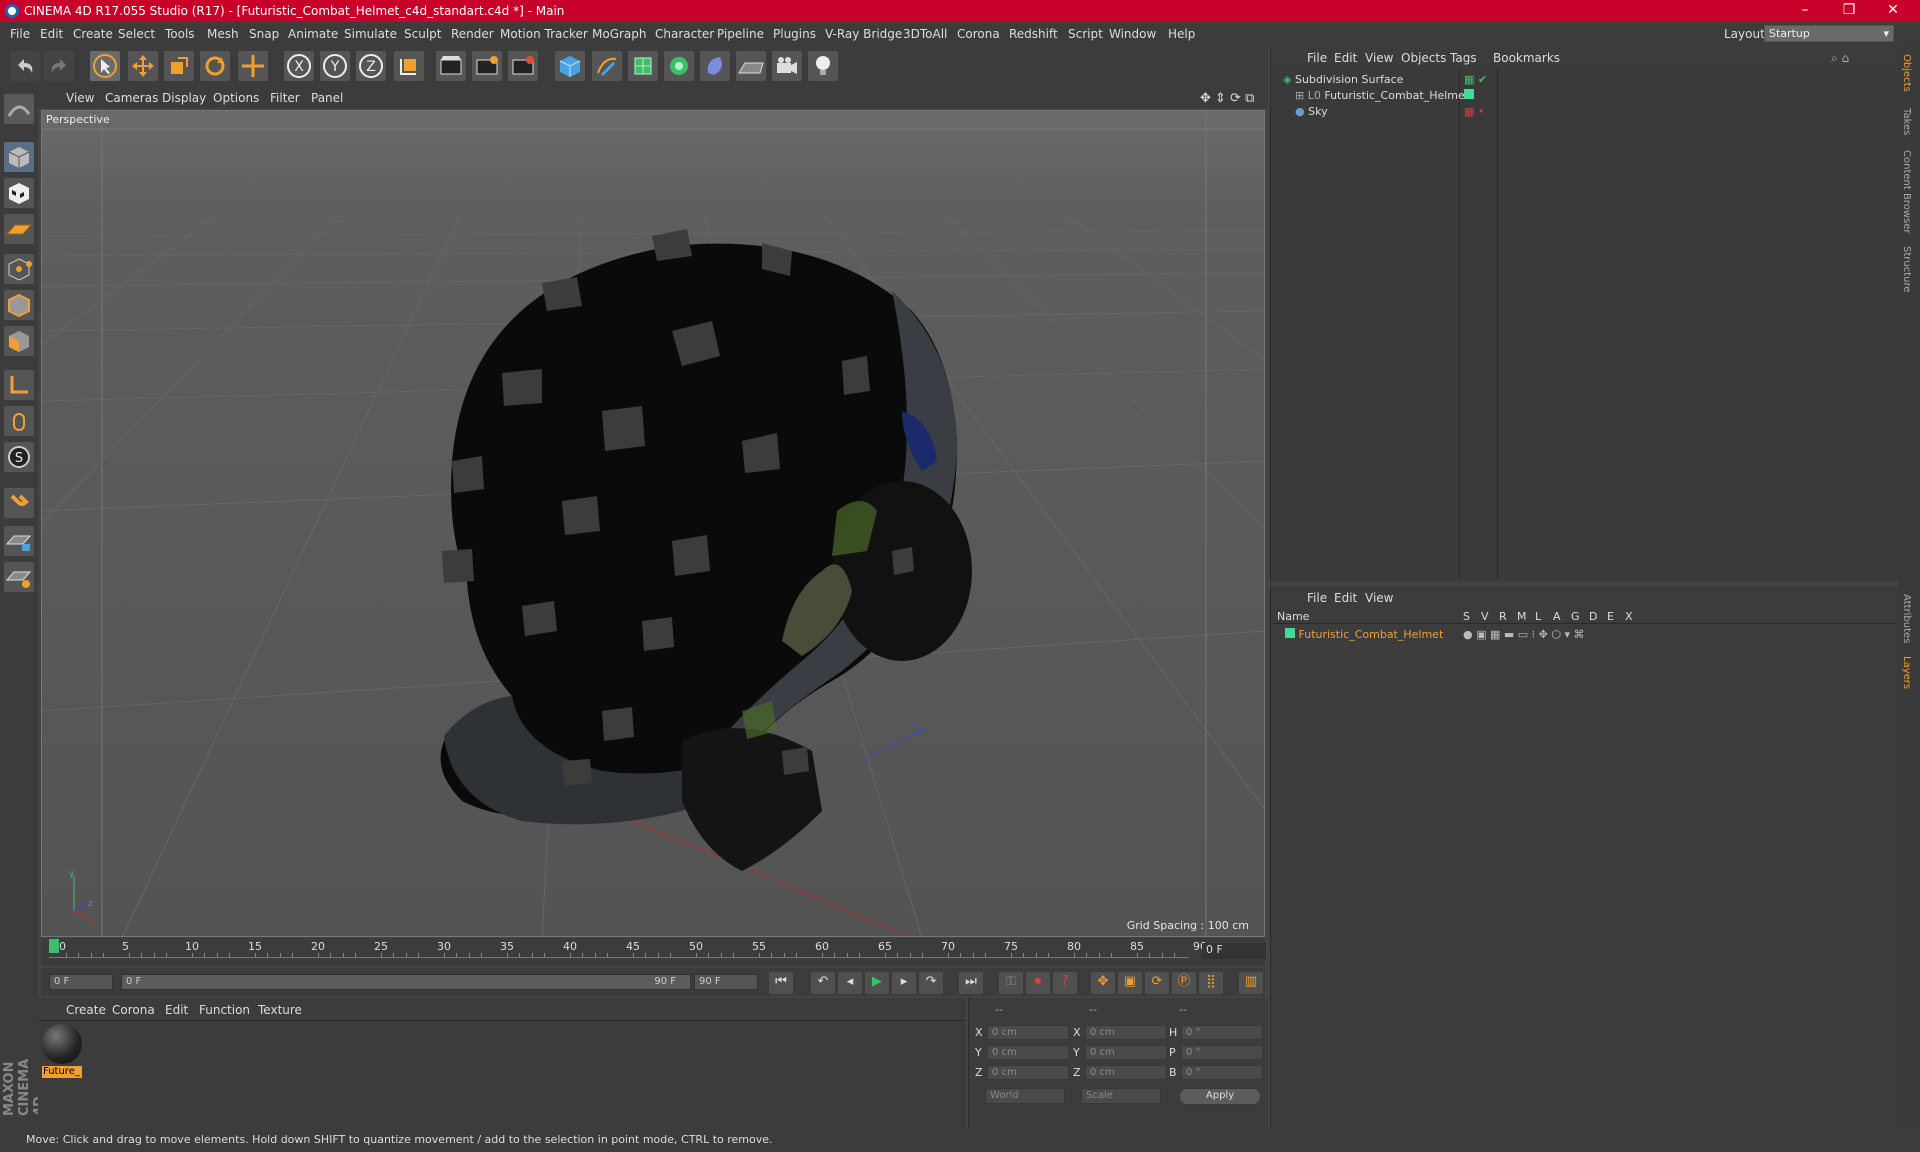 Image resolution: width=1920 pixels, height=1152 pixels. Describe the element at coordinates (25, 66) in the screenshot. I see `undo-icon` at that location.